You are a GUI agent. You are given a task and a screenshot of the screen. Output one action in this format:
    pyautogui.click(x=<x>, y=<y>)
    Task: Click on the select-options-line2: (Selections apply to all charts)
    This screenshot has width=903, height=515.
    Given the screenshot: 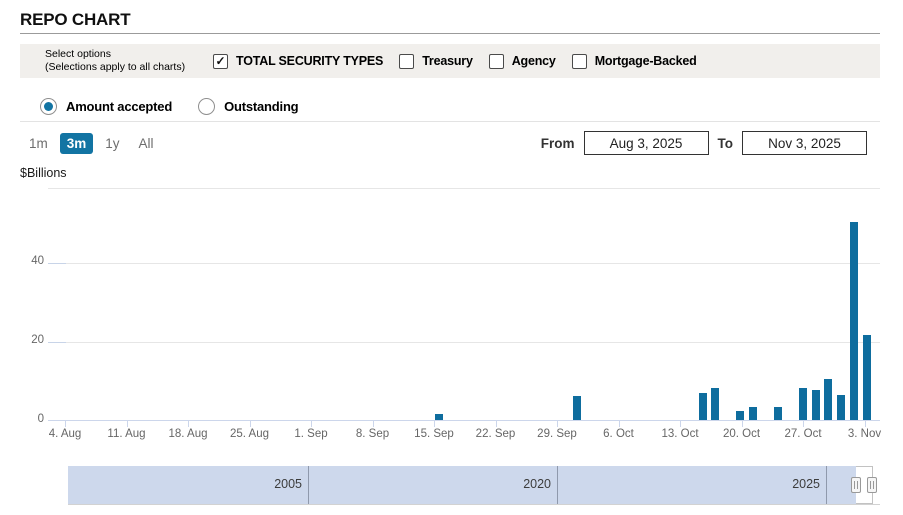 What is the action you would take?
    pyautogui.click(x=115, y=67)
    